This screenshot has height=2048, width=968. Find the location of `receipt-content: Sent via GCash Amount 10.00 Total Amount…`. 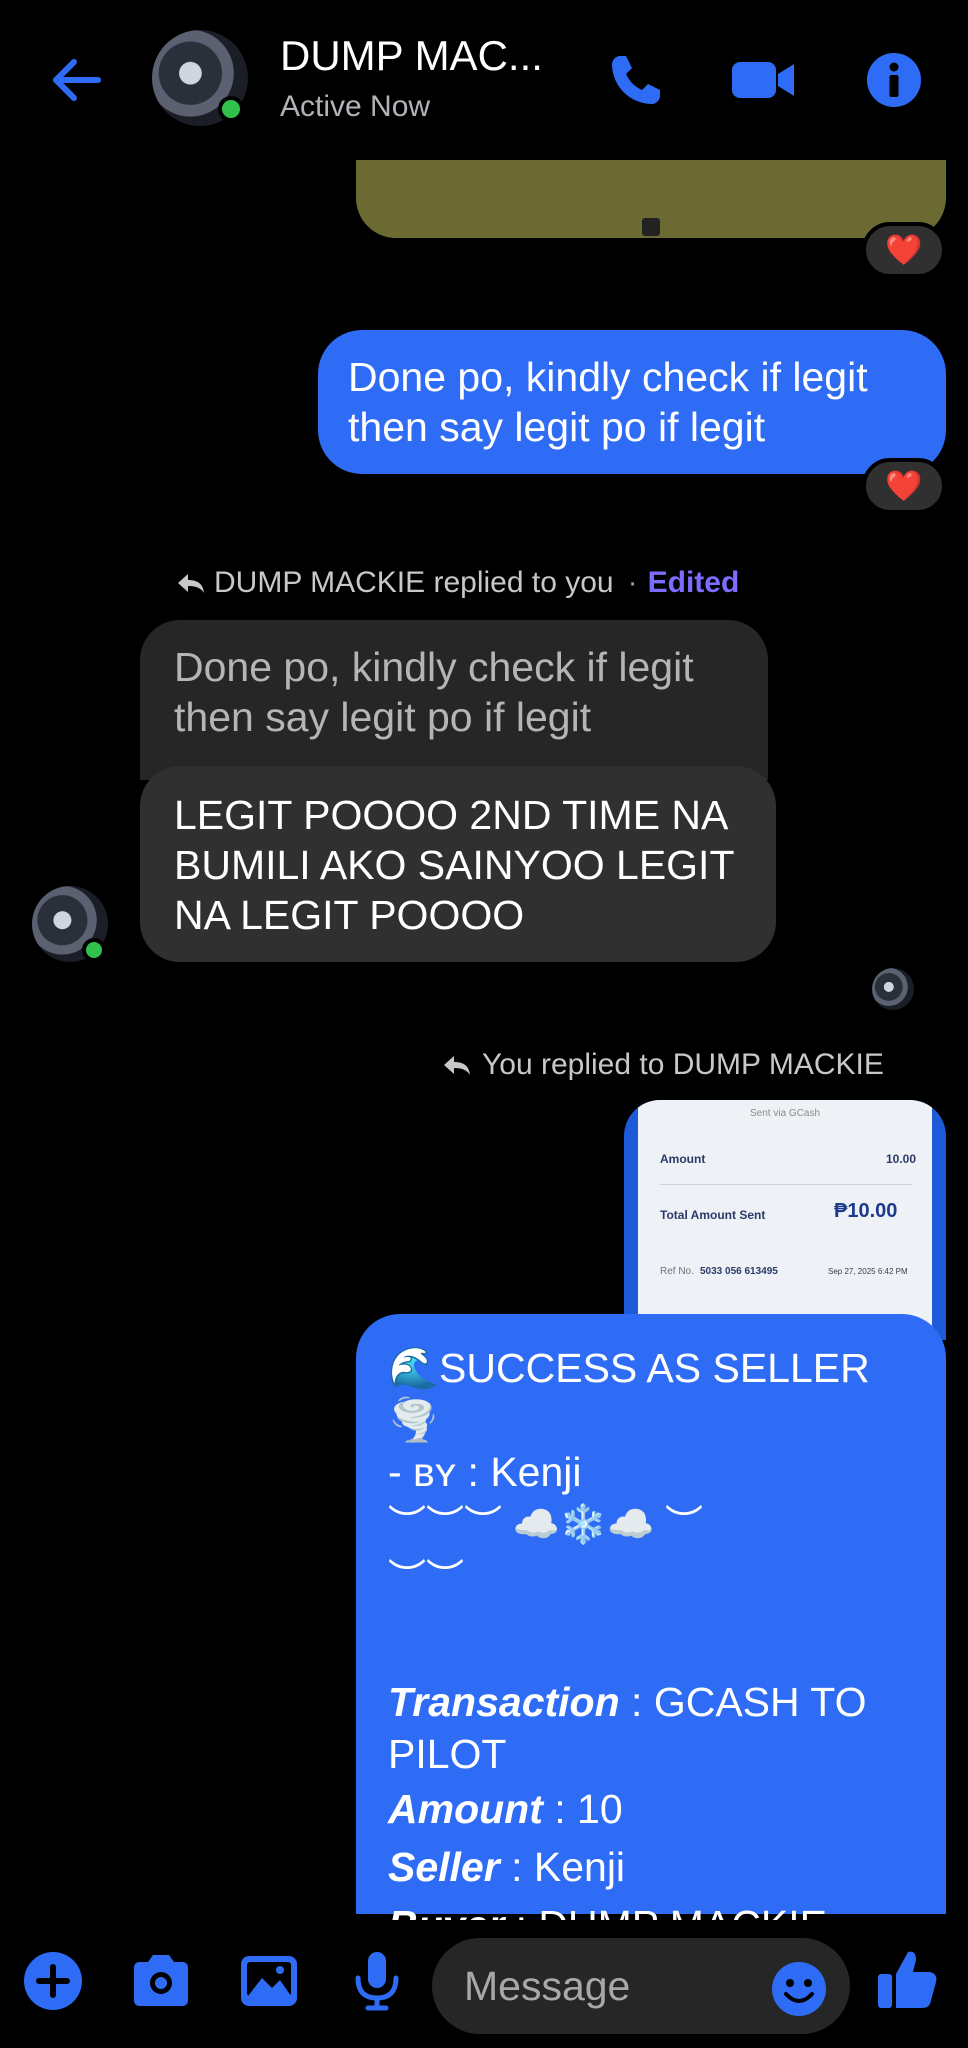

receipt-content: Sent via GCash Amount 10.00 Total Amount… is located at coordinates (785, 1220).